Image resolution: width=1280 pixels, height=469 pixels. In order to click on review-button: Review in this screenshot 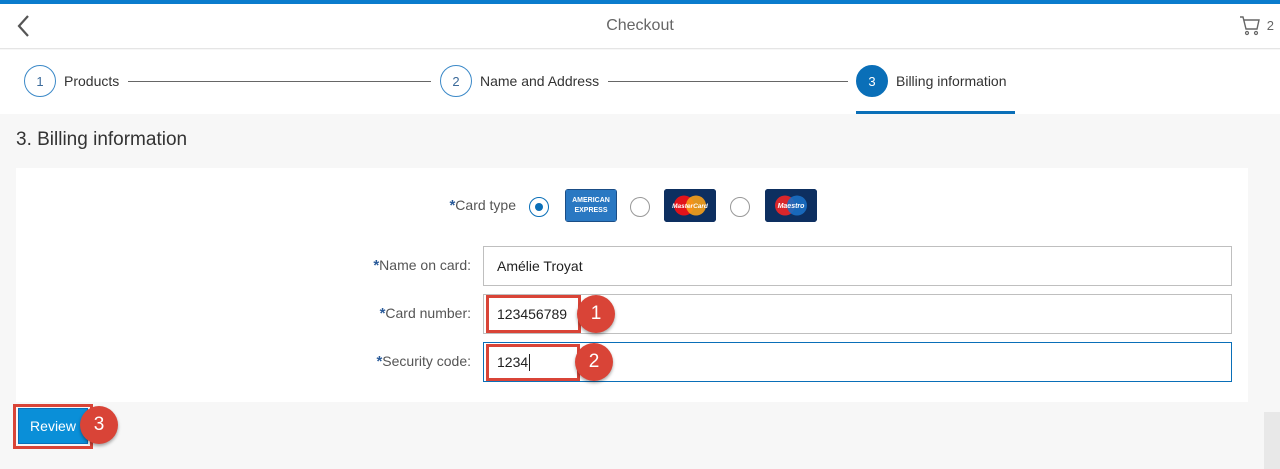, I will do `click(53, 426)`.